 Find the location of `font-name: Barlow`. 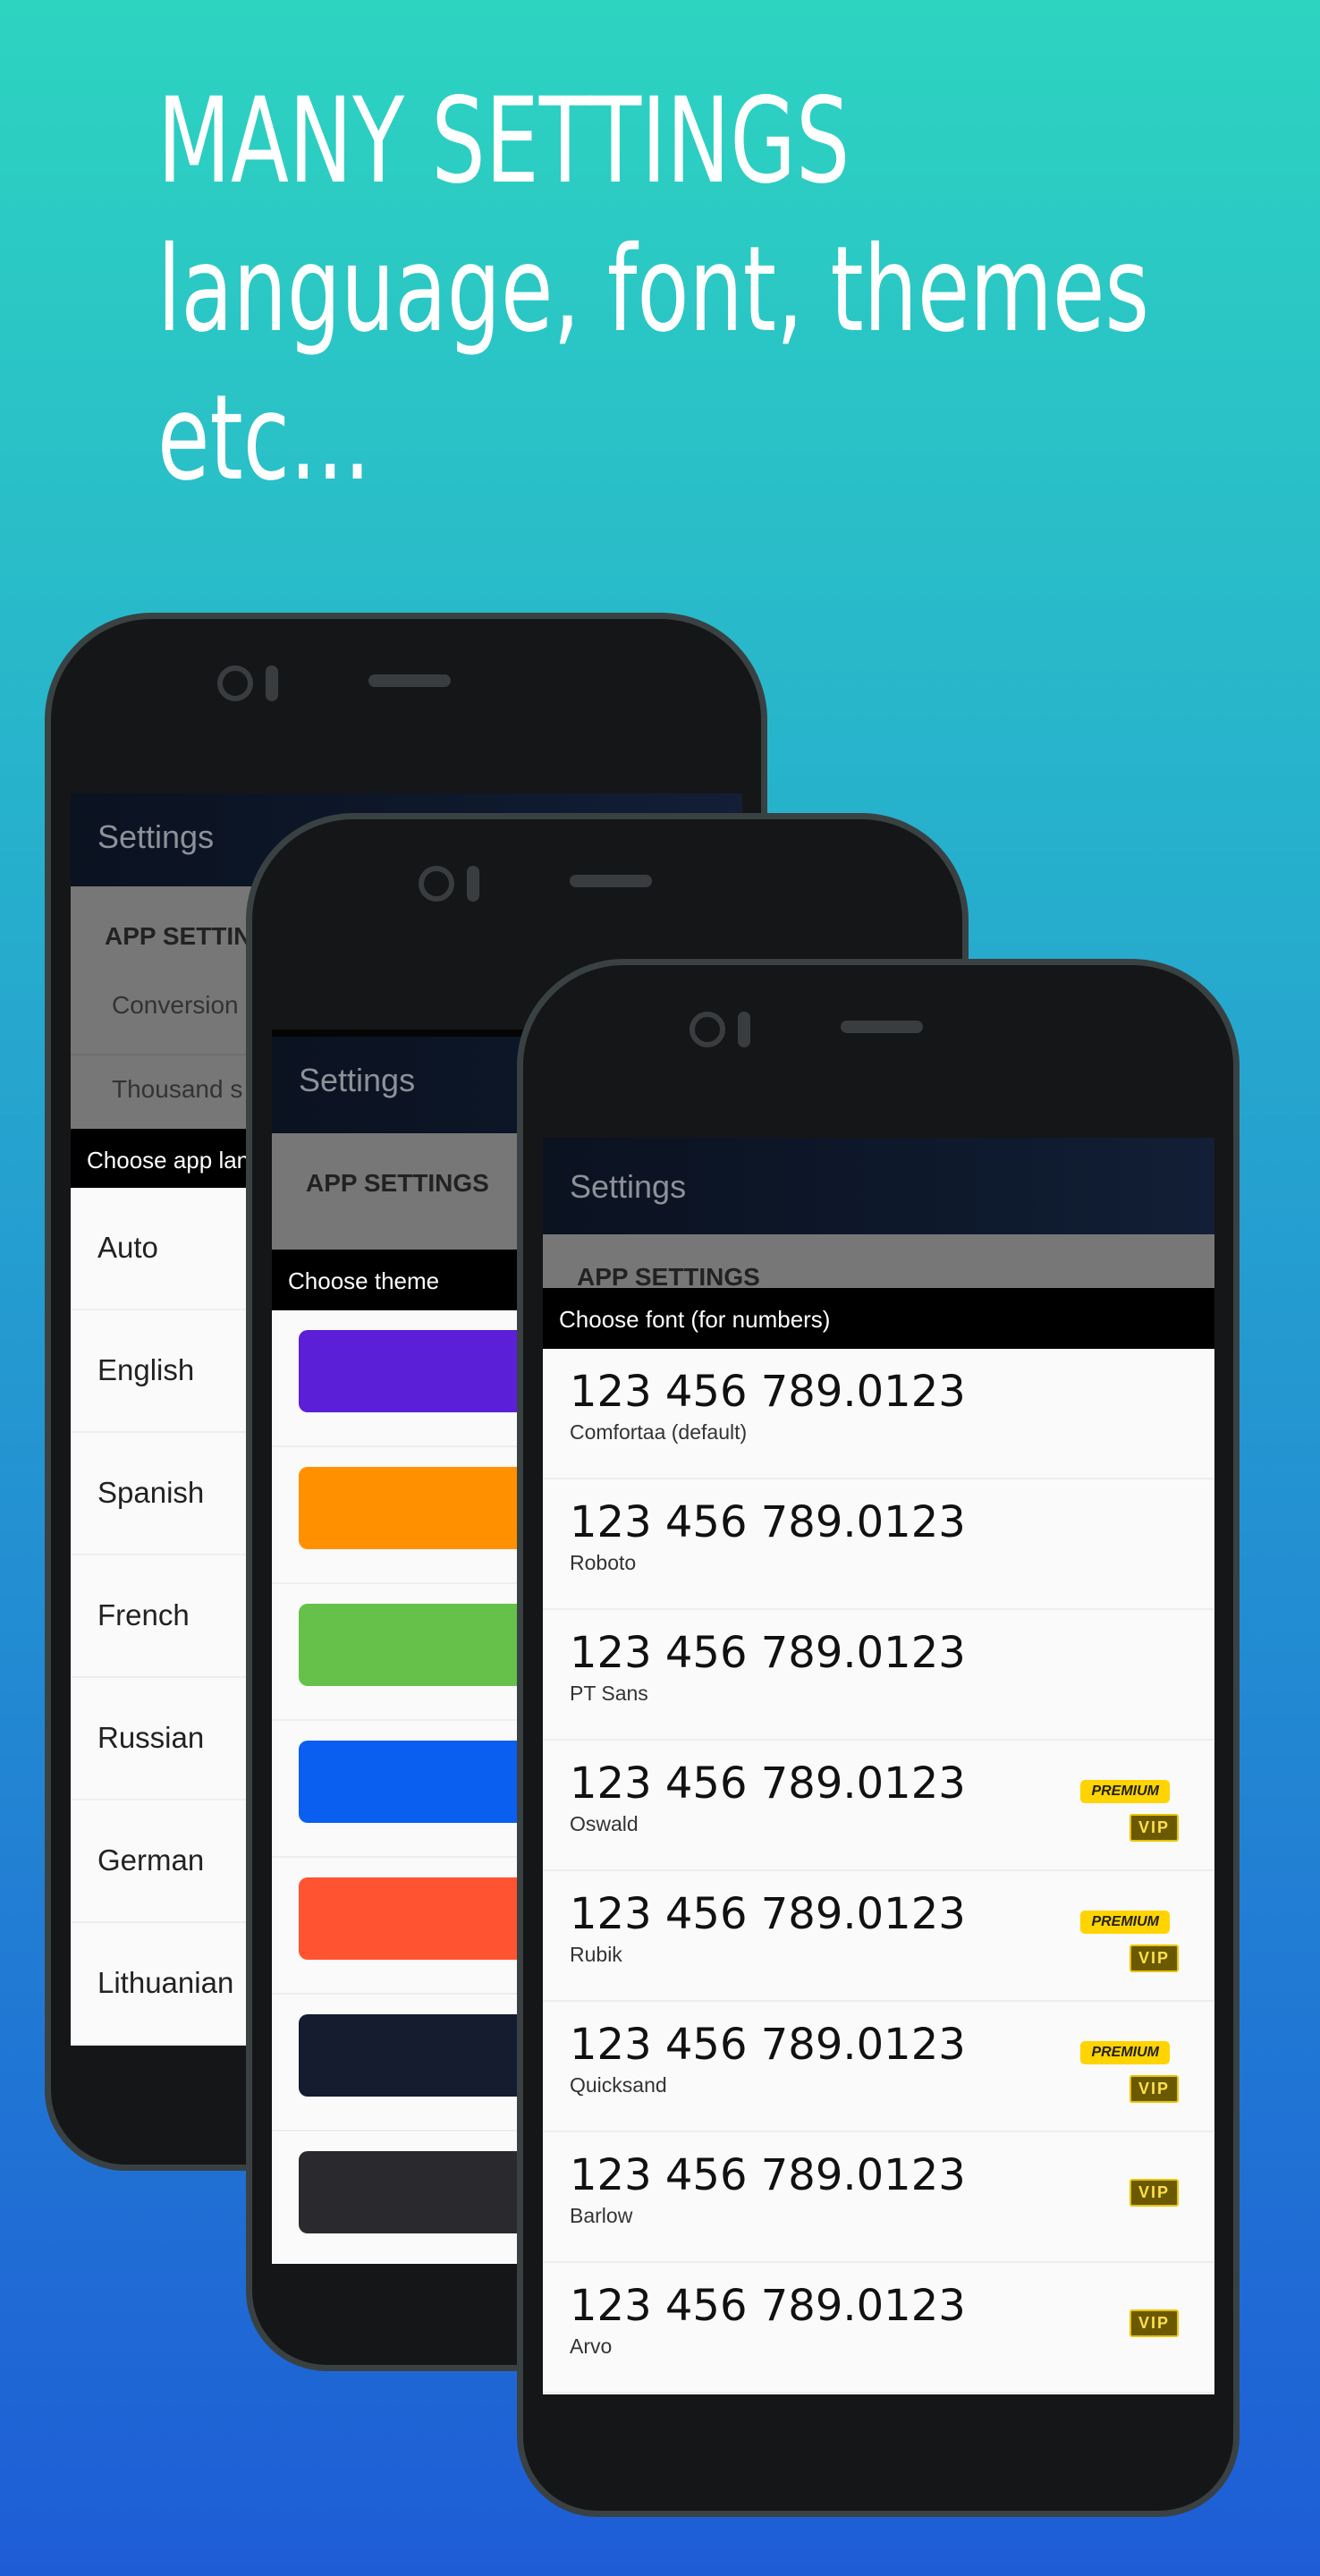

font-name: Barlow is located at coordinates (601, 2215).